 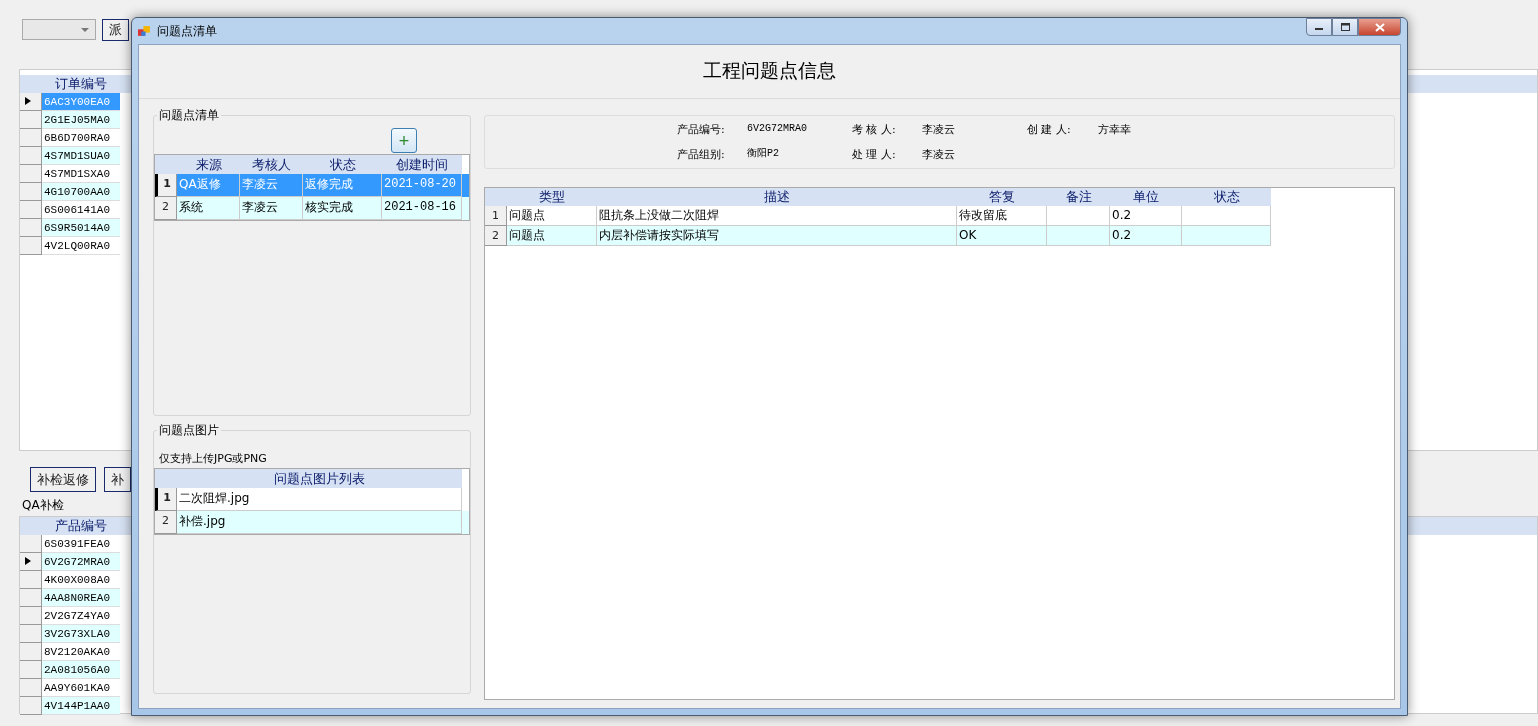 I want to click on field-label: 产品组别:, so click(x=701, y=154).